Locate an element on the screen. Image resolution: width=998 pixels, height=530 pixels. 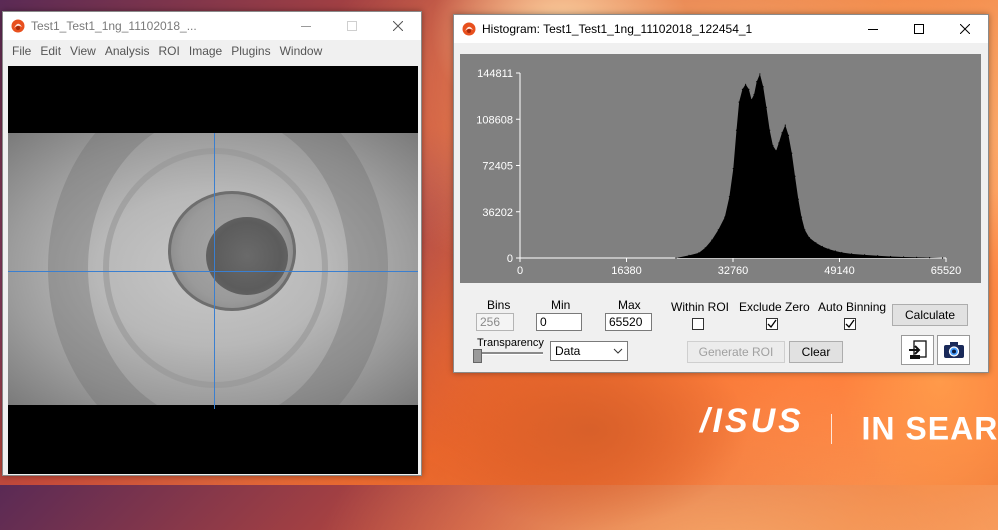
minimize-icon is located at coordinates (306, 26).